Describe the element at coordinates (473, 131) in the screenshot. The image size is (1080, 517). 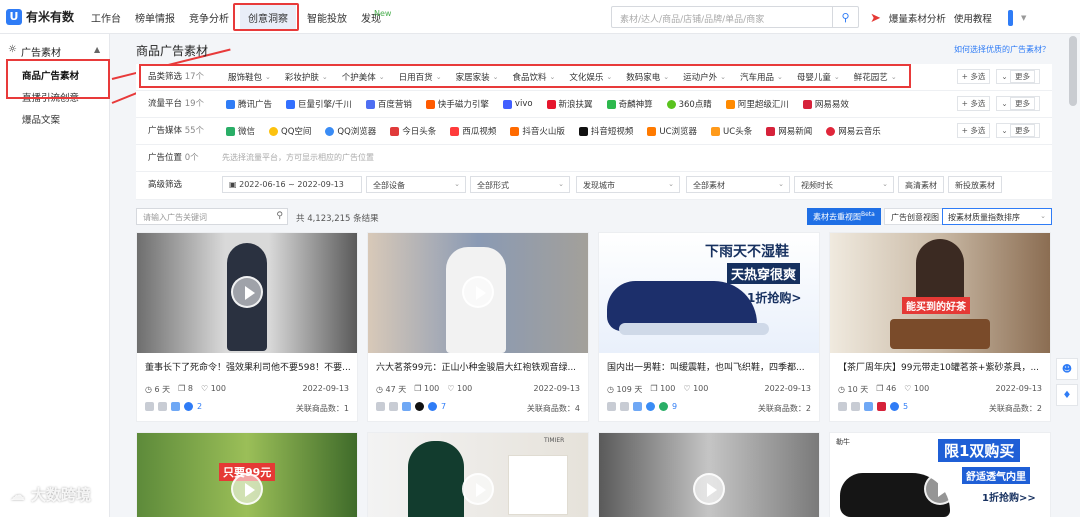
I see `media-item: 西瓜视频` at that location.